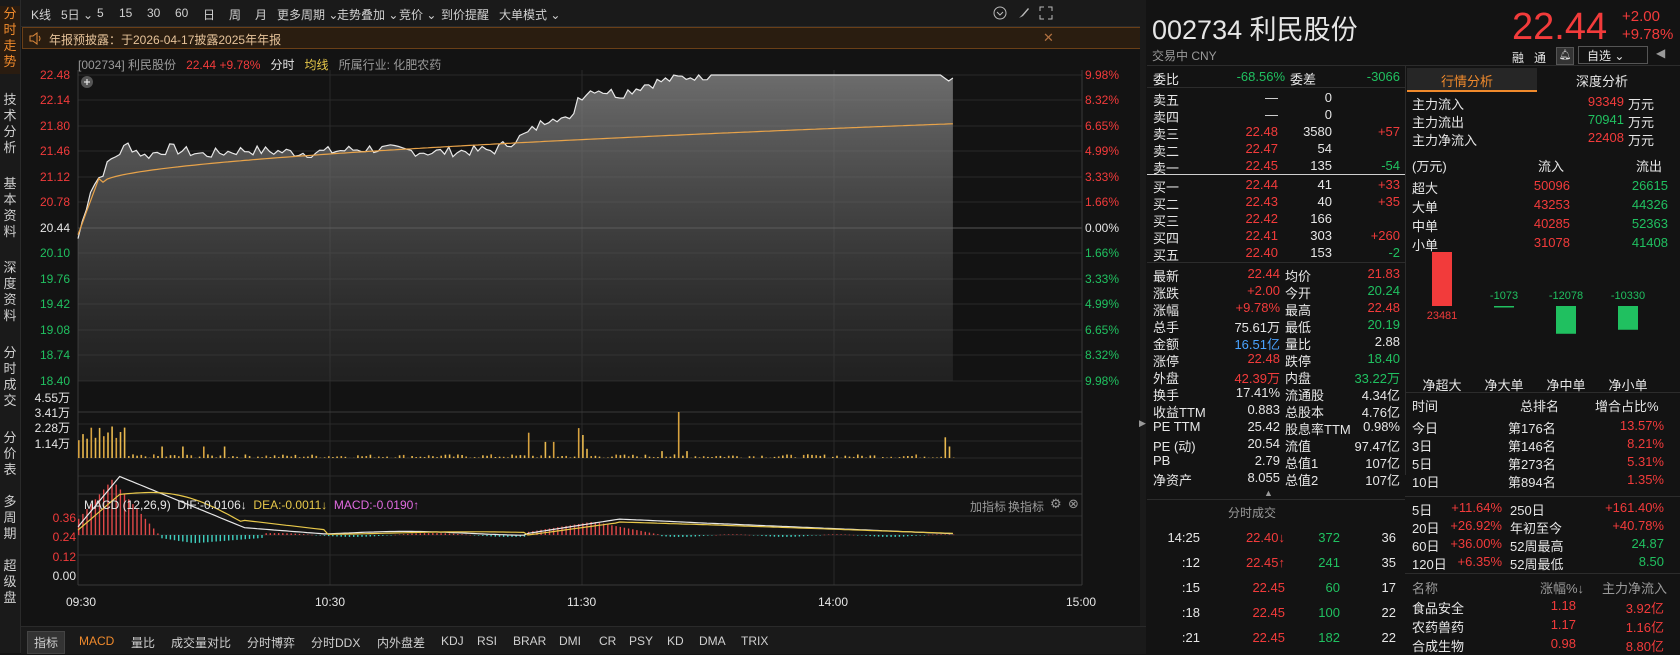 This screenshot has height=655, width=1680. Describe the element at coordinates (1252, 512) in the screenshot. I see `ticks-title: 分时成交` at that location.